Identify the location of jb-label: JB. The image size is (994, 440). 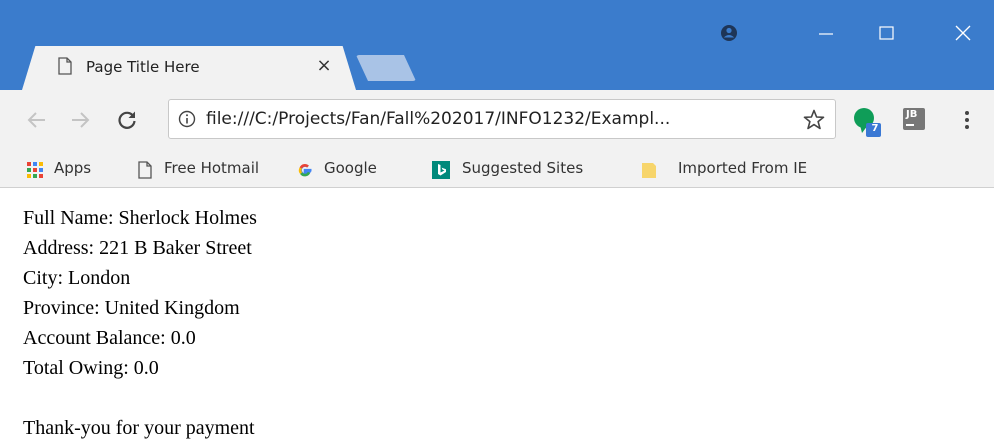
(912, 114).